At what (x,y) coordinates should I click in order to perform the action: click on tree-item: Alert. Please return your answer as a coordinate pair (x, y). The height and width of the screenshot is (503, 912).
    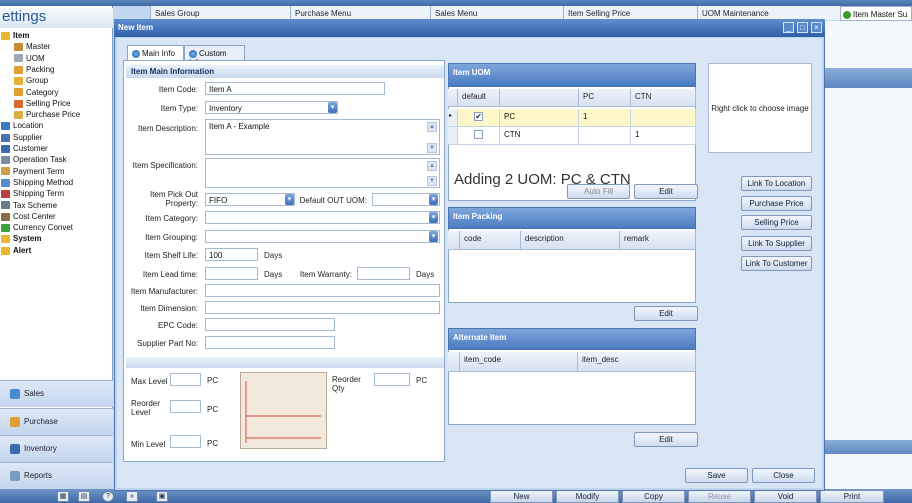
    Looking at the image, I should click on (16, 250).